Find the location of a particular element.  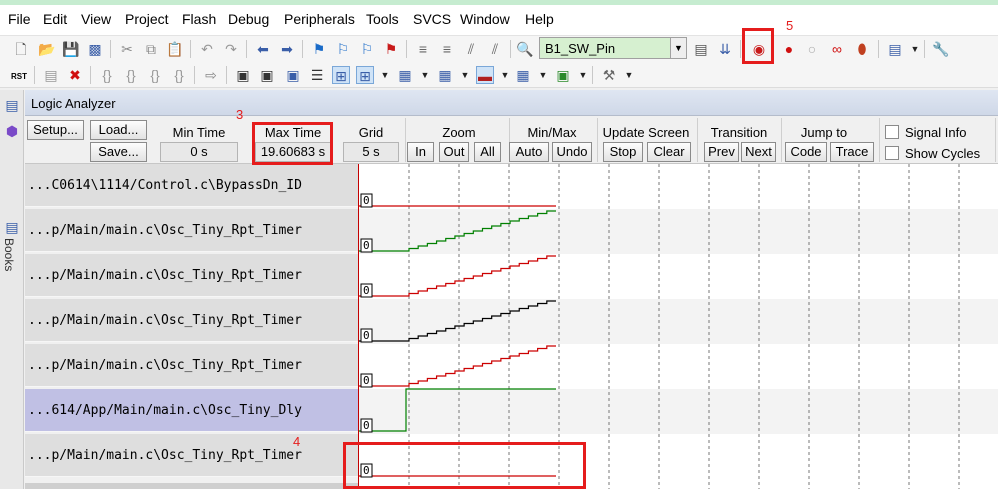

bookmark-icon: ⚑ is located at coordinates (319, 49).